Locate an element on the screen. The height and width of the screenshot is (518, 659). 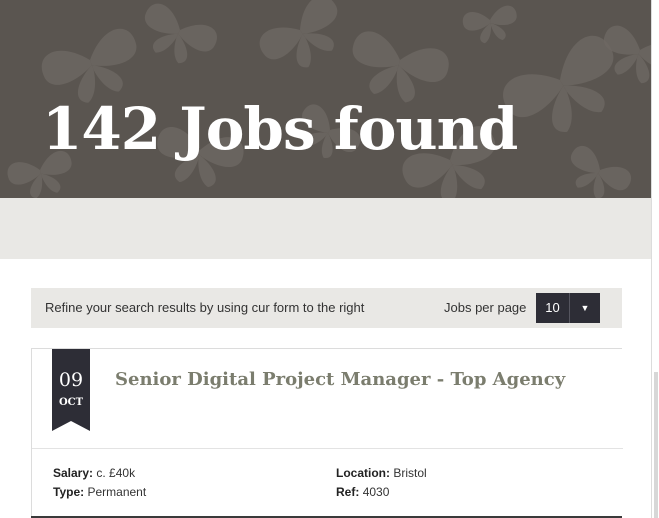
post-day: 09 is located at coordinates (71, 380).